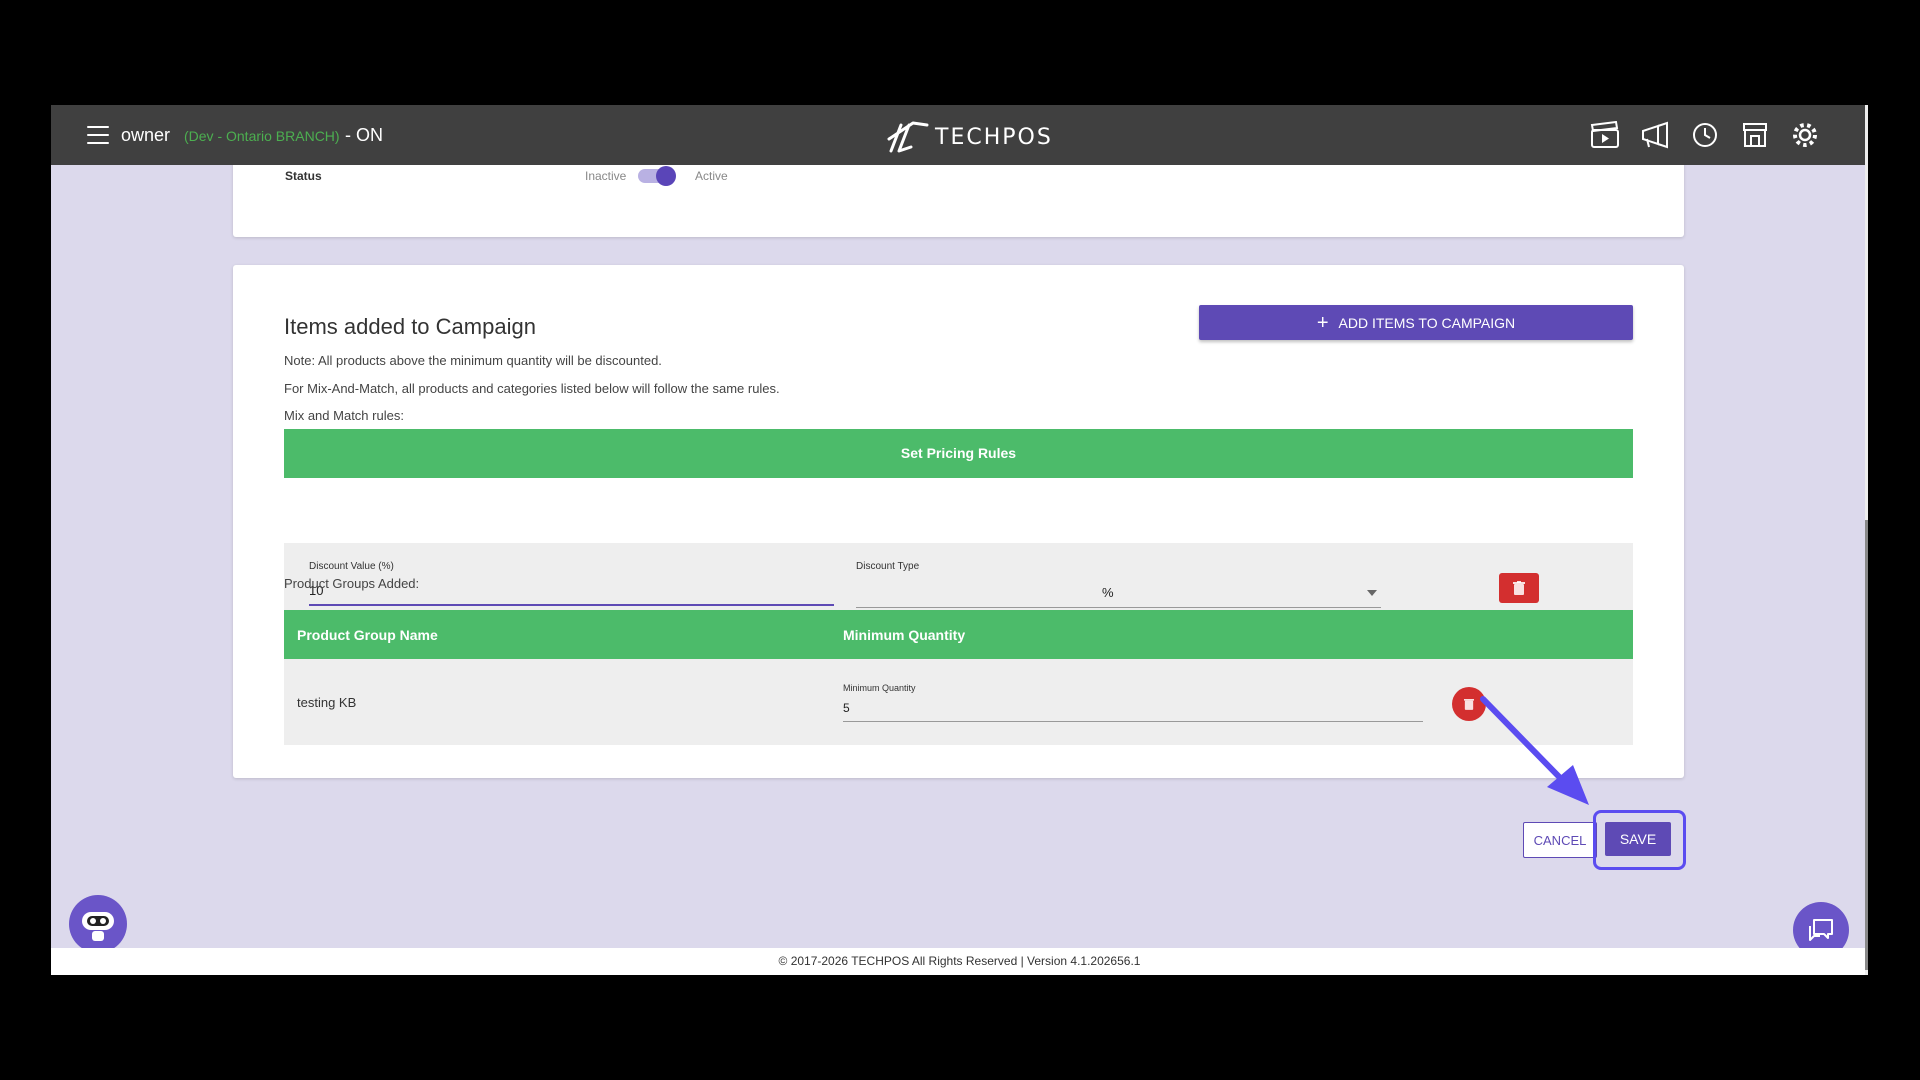 The width and height of the screenshot is (1920, 1080). I want to click on save-button: SAVE, so click(1638, 839).